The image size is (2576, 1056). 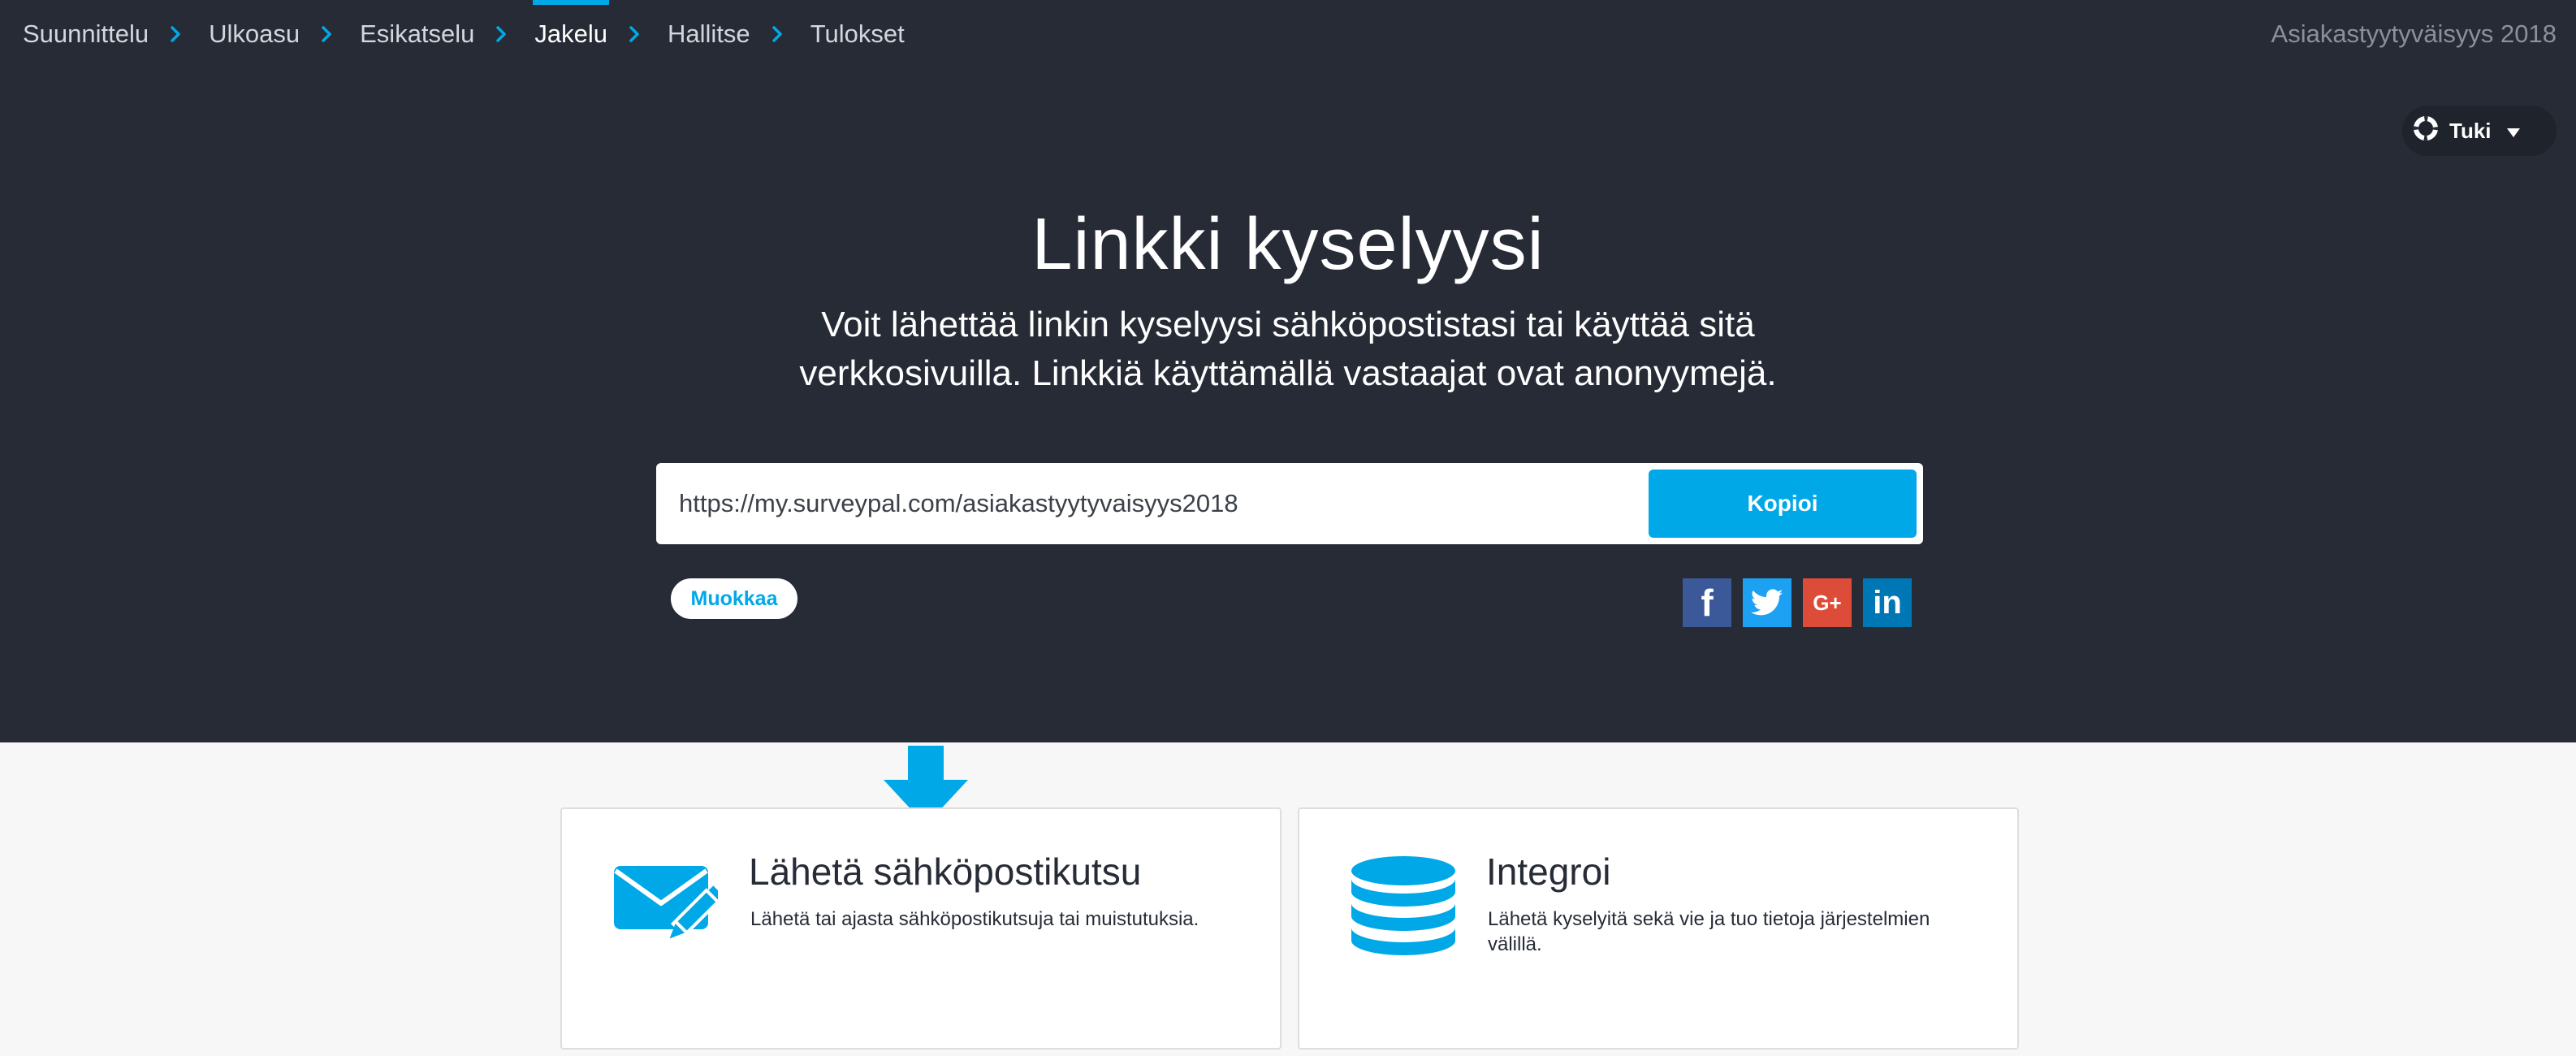 What do you see at coordinates (734, 598) in the screenshot?
I see `edit-link-button: Muokkaa` at bounding box center [734, 598].